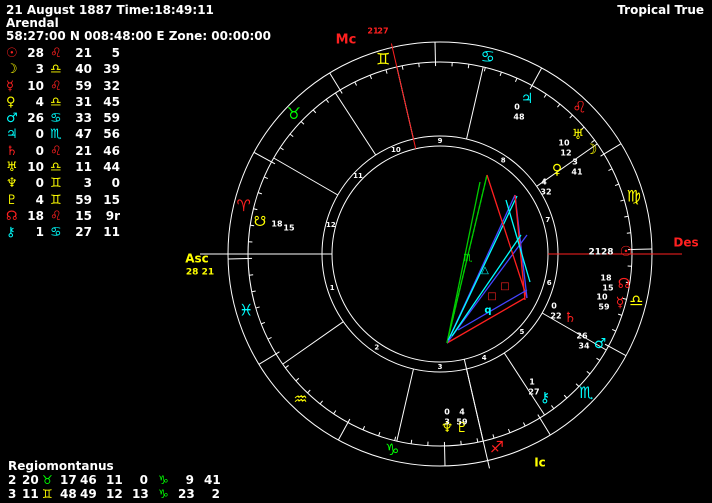 The height and width of the screenshot is (503, 712). I want to click on midheaven-axis-line, so click(403, 96).